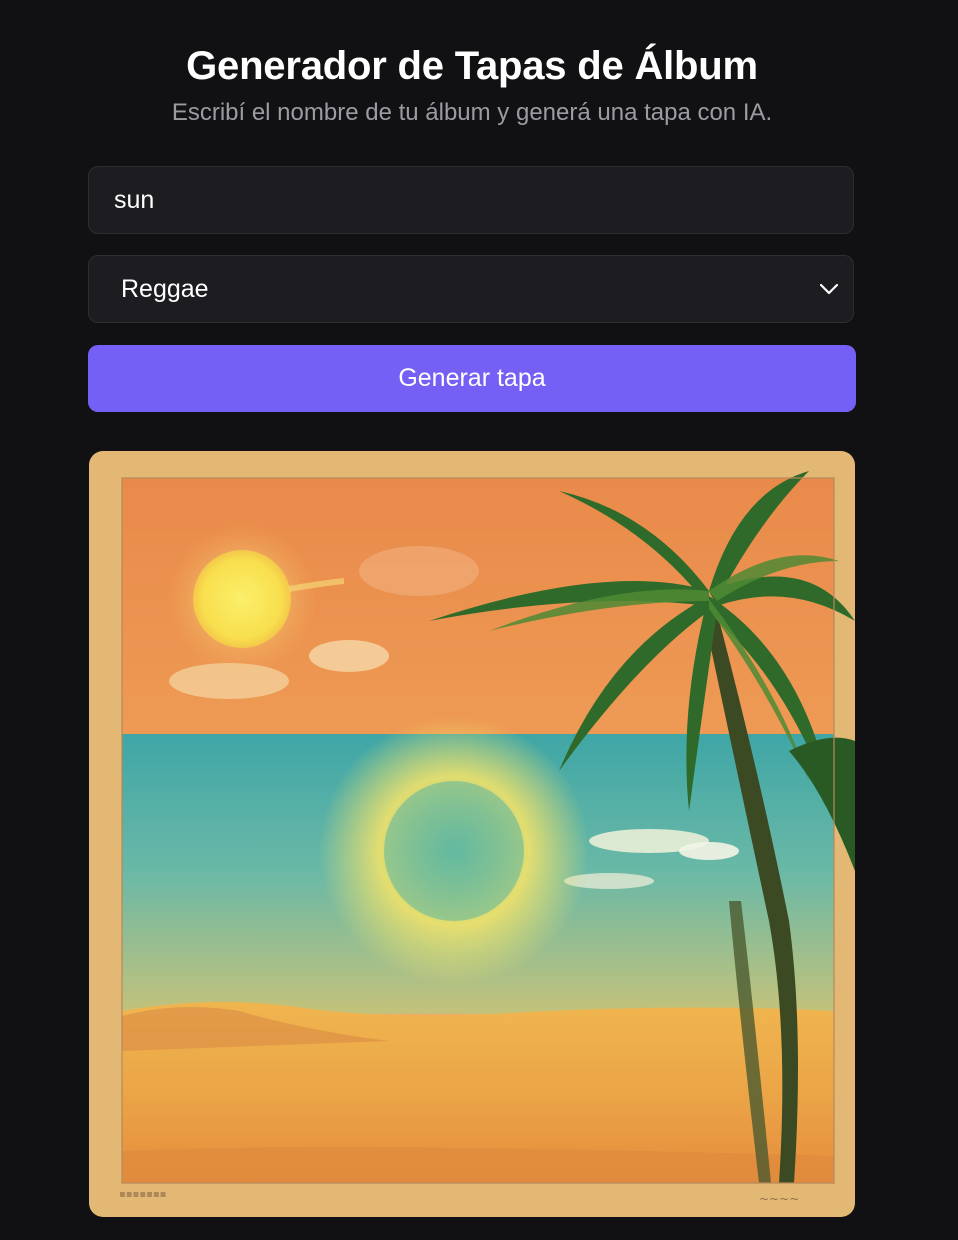  Describe the element at coordinates (472, 378) in the screenshot. I see `generate-cover-button: Generar tapa` at that location.